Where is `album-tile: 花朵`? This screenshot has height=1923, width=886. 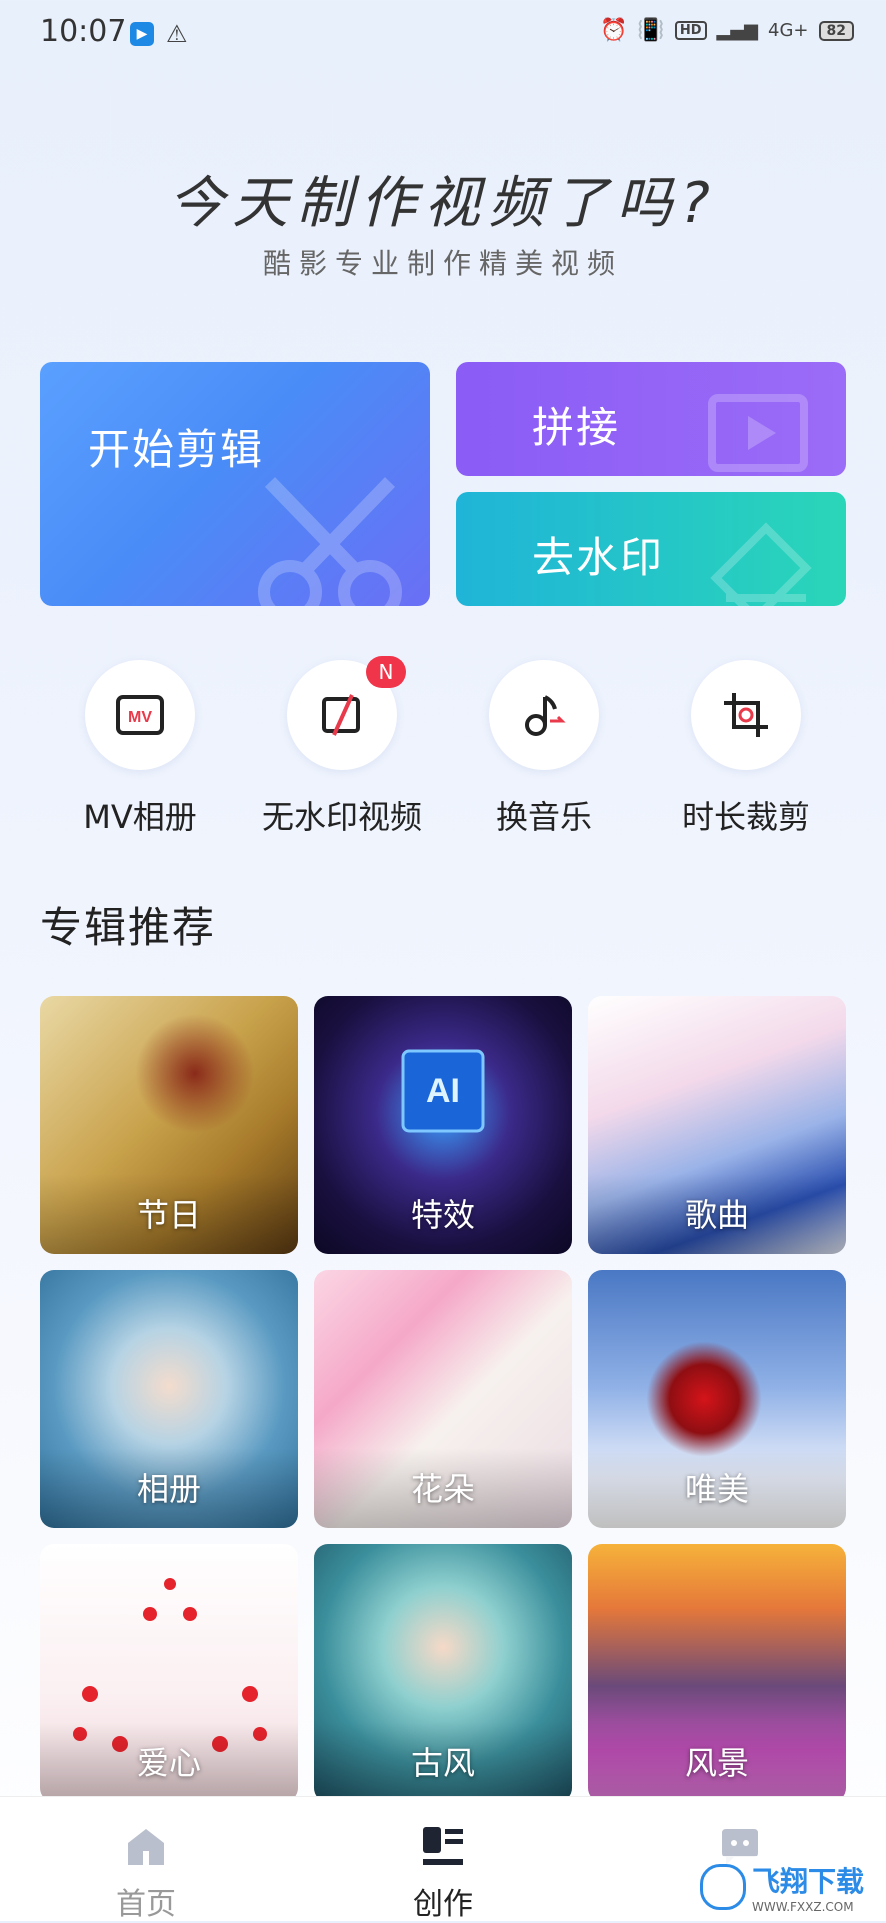 album-tile: 花朵 is located at coordinates (443, 1399).